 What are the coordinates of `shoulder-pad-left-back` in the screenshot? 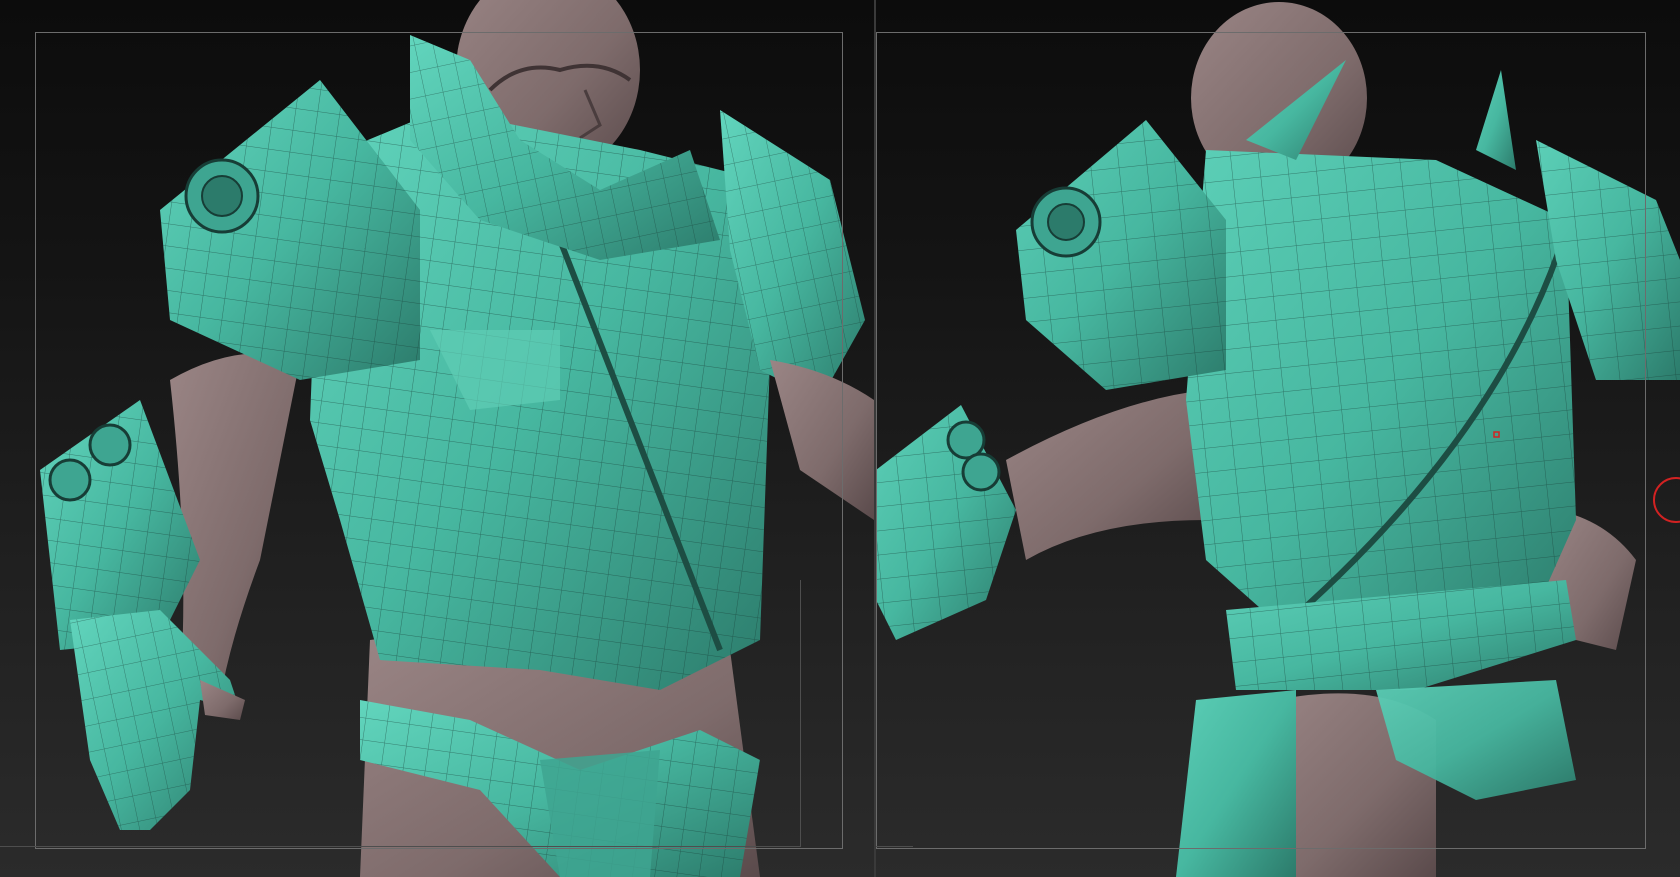 It's located at (1121, 255).